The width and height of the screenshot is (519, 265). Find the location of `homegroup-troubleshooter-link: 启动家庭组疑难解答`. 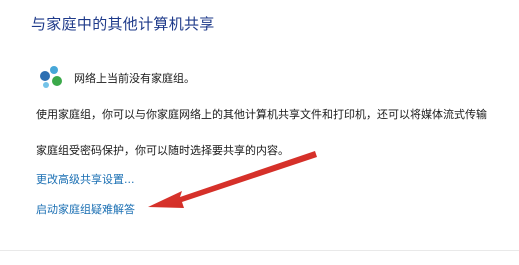

homegroup-troubleshooter-link: 启动家庭组疑难解答 is located at coordinates (85, 210).